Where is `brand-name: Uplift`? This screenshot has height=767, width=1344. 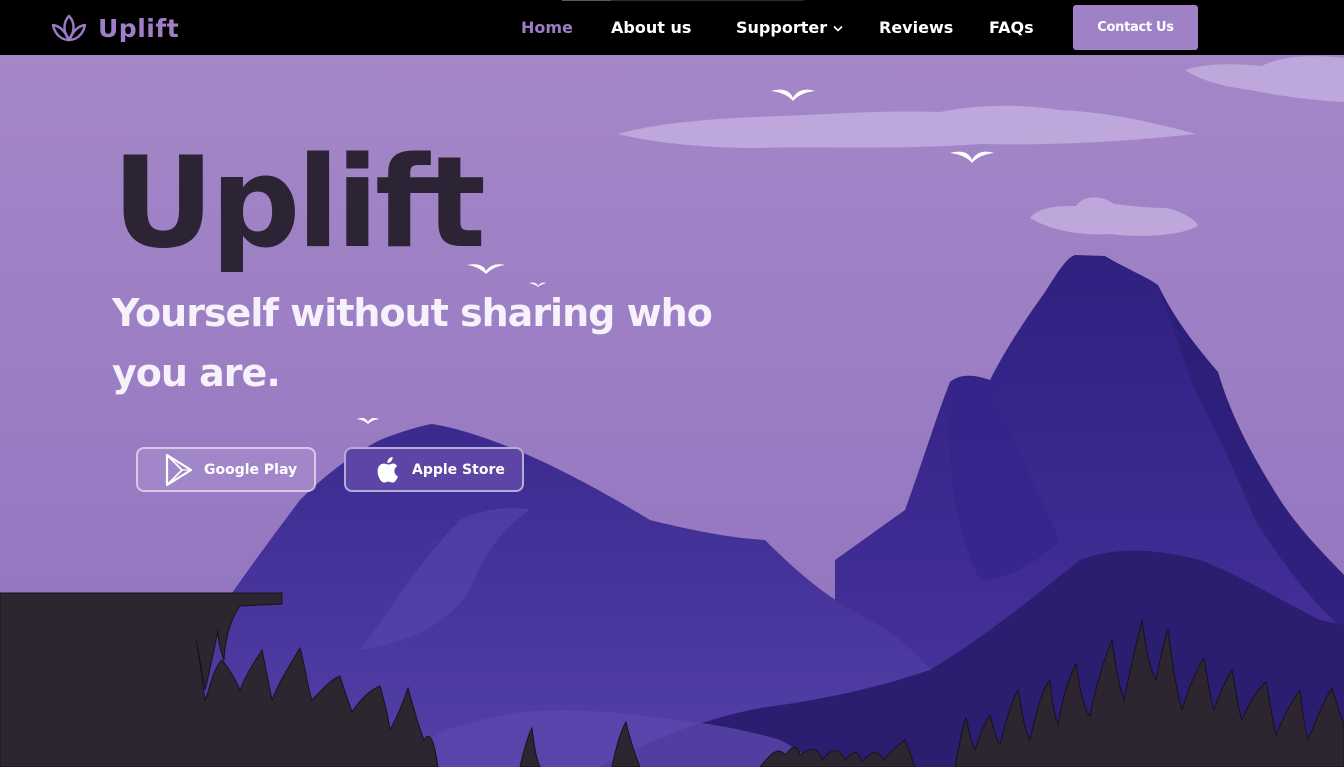 brand-name: Uplift is located at coordinates (139, 28).